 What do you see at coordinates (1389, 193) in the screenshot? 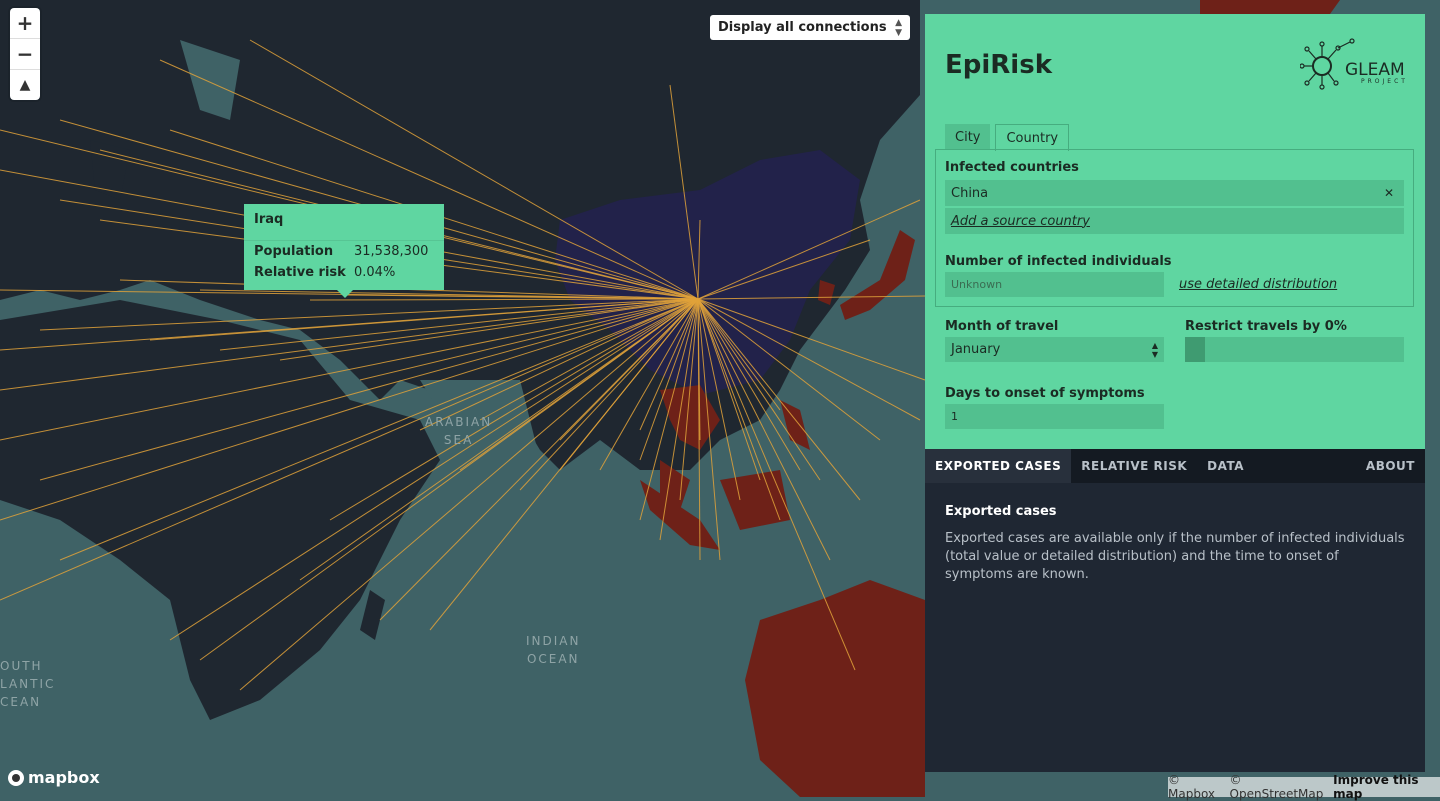
I see `remove-country-icon: ✕` at bounding box center [1389, 193].